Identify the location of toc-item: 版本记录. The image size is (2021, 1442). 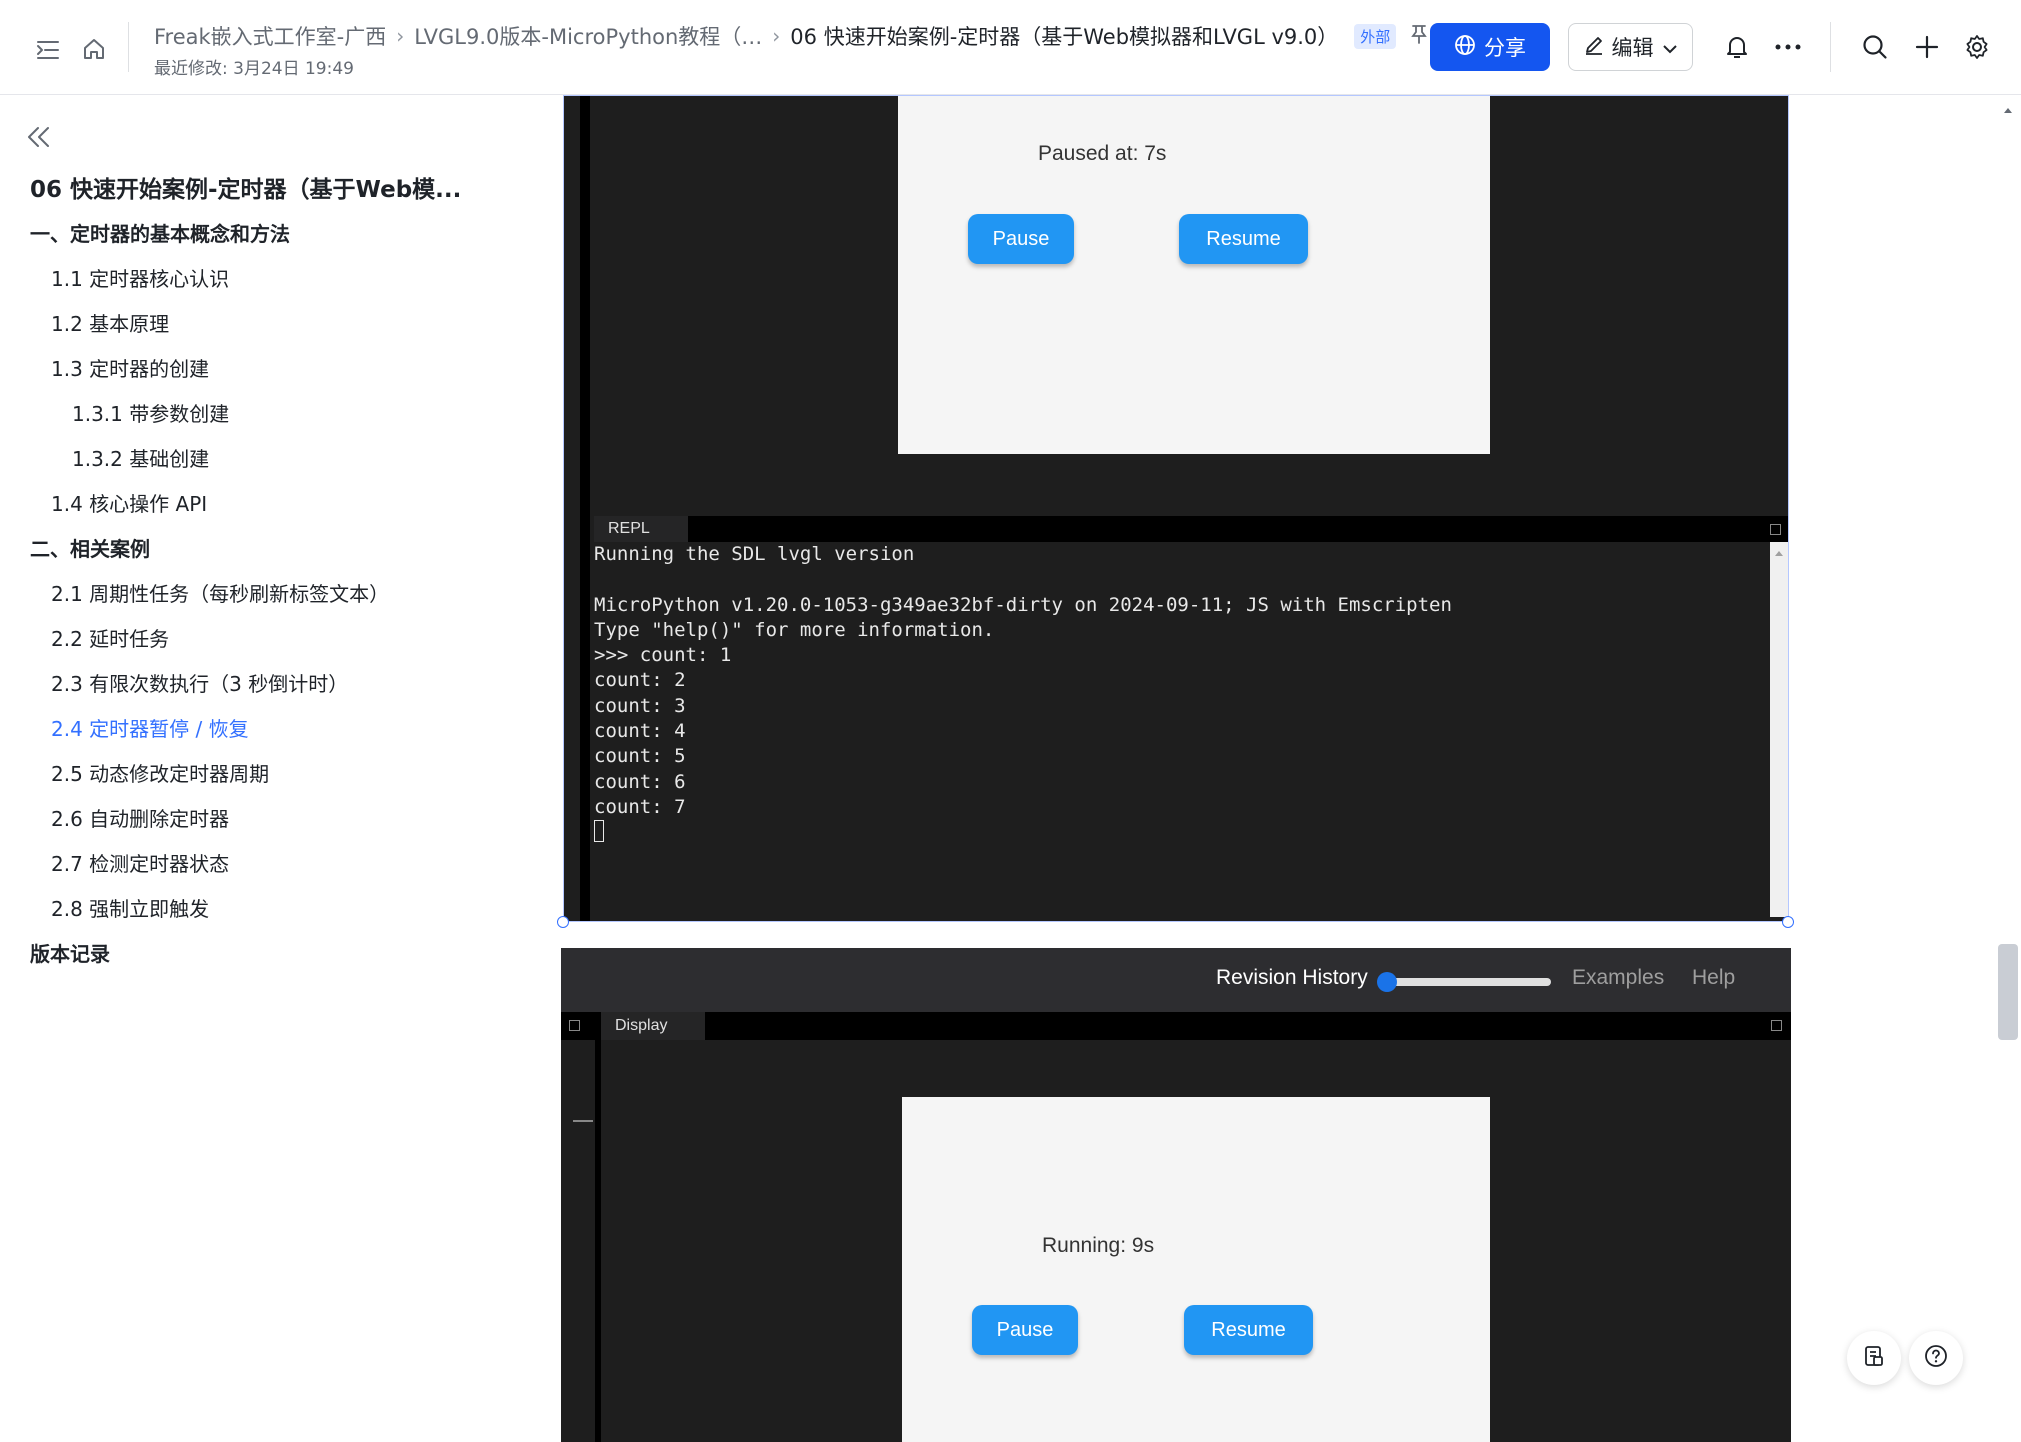
(70, 952).